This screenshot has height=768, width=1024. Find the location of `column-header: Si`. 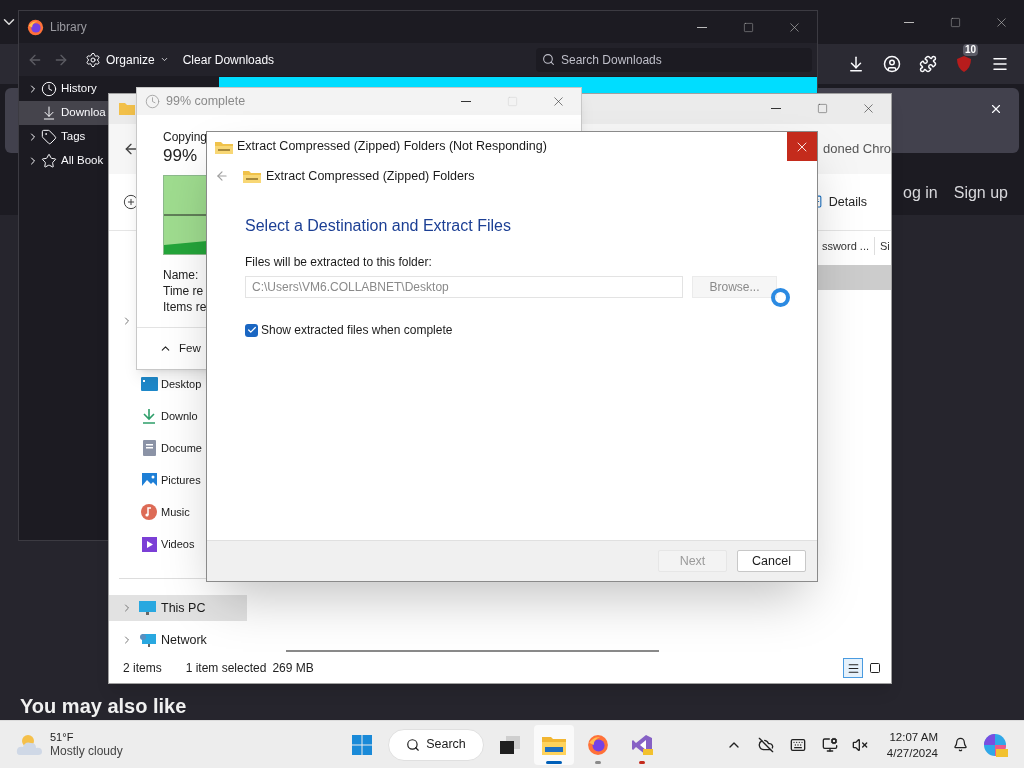

column-header: Si is located at coordinates (885, 246).